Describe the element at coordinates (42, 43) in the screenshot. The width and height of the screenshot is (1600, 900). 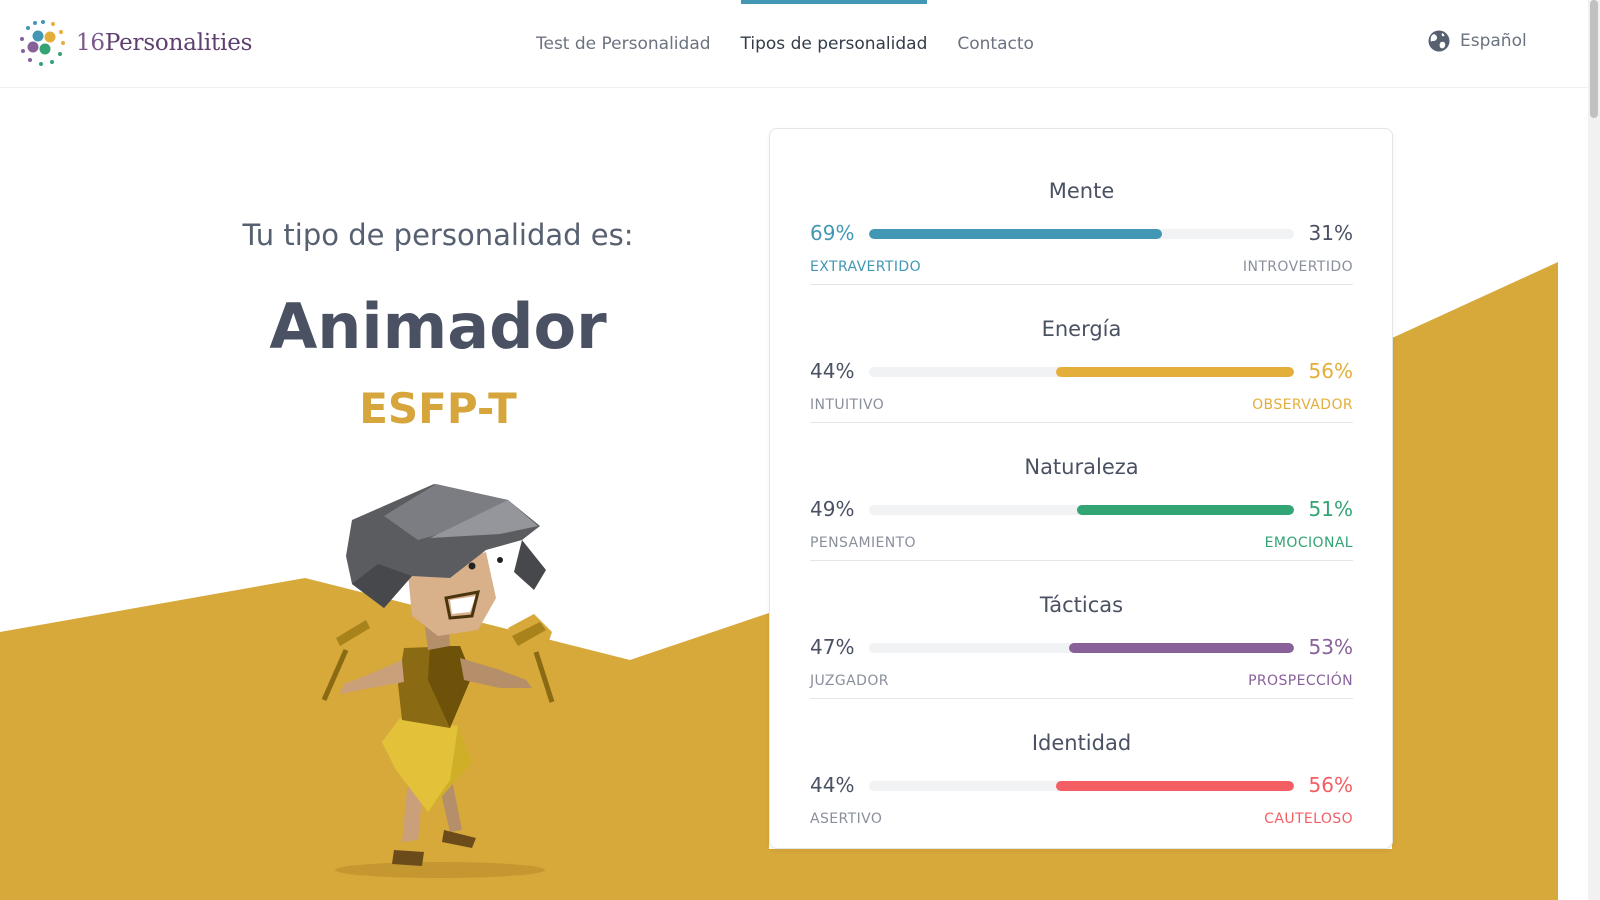
I see `logo-dots-icon` at that location.